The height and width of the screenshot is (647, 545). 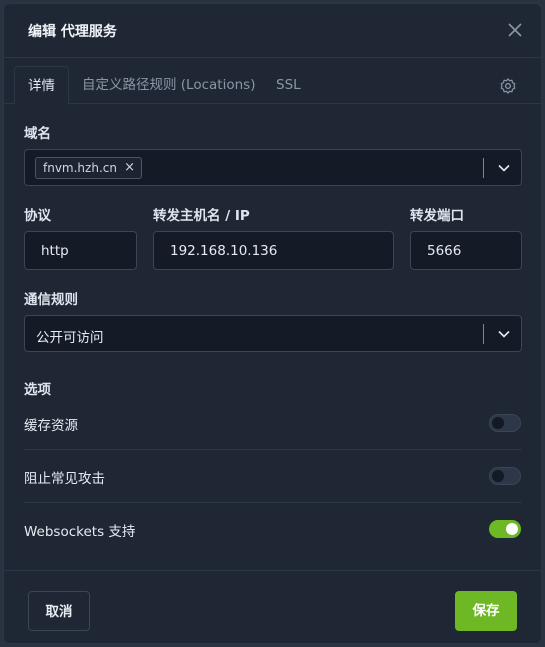 I want to click on forward-port-input: 5666, so click(x=466, y=250).